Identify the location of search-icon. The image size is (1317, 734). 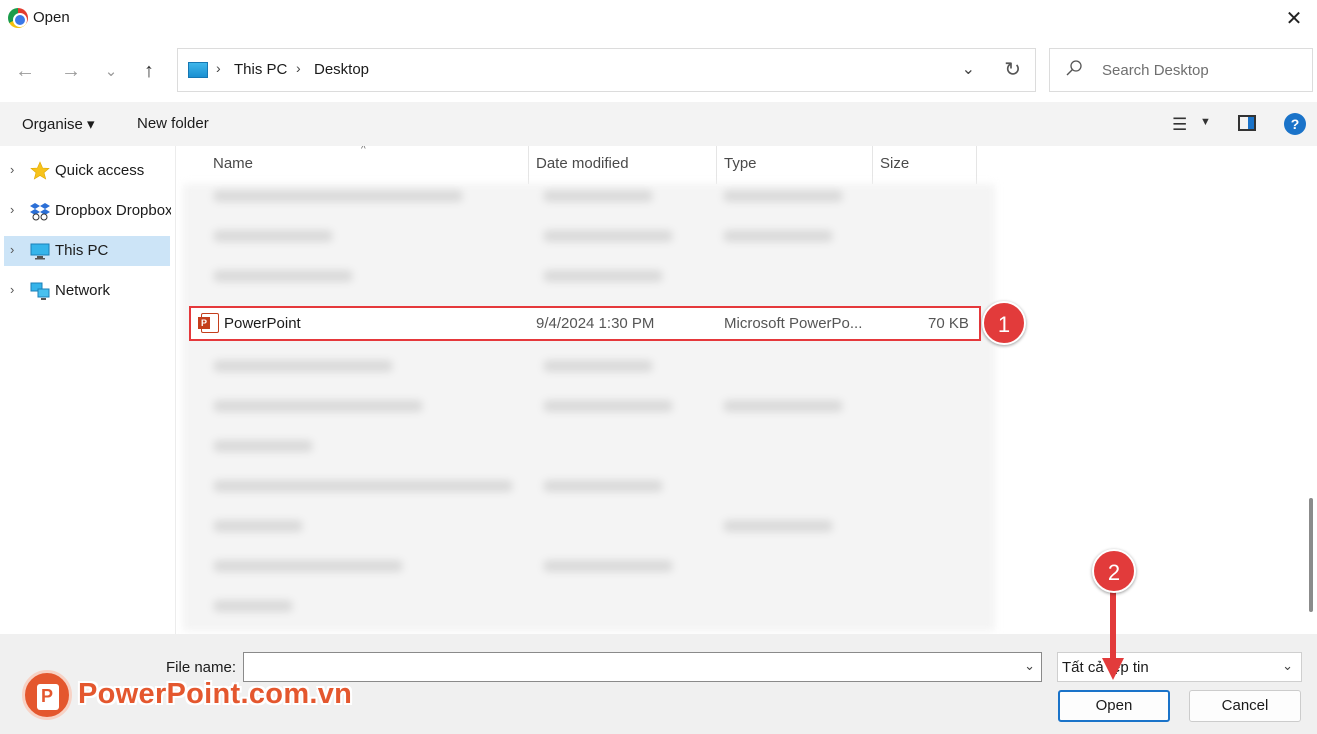
(1074, 68).